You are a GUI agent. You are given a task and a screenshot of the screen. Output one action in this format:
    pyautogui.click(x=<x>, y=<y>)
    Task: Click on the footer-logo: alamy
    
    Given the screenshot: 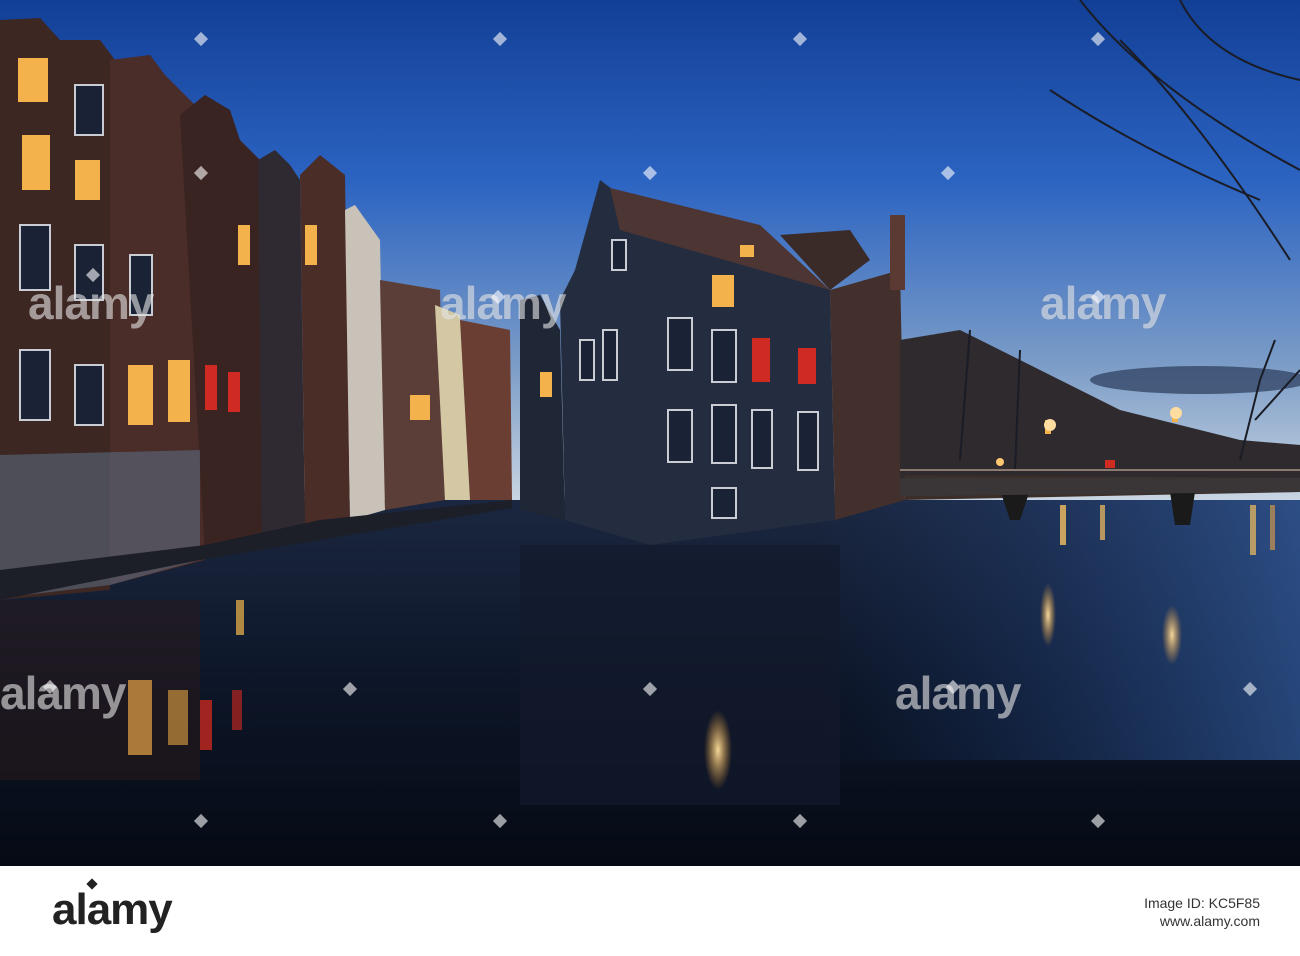 What is the action you would take?
    pyautogui.click(x=112, y=909)
    